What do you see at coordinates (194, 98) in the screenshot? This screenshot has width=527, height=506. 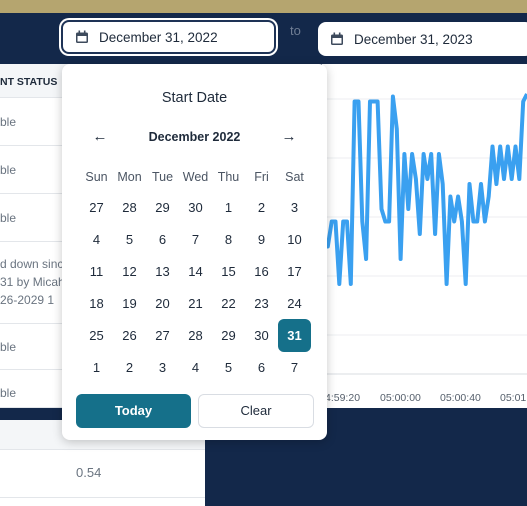 I see `picker-title: Start Date` at bounding box center [194, 98].